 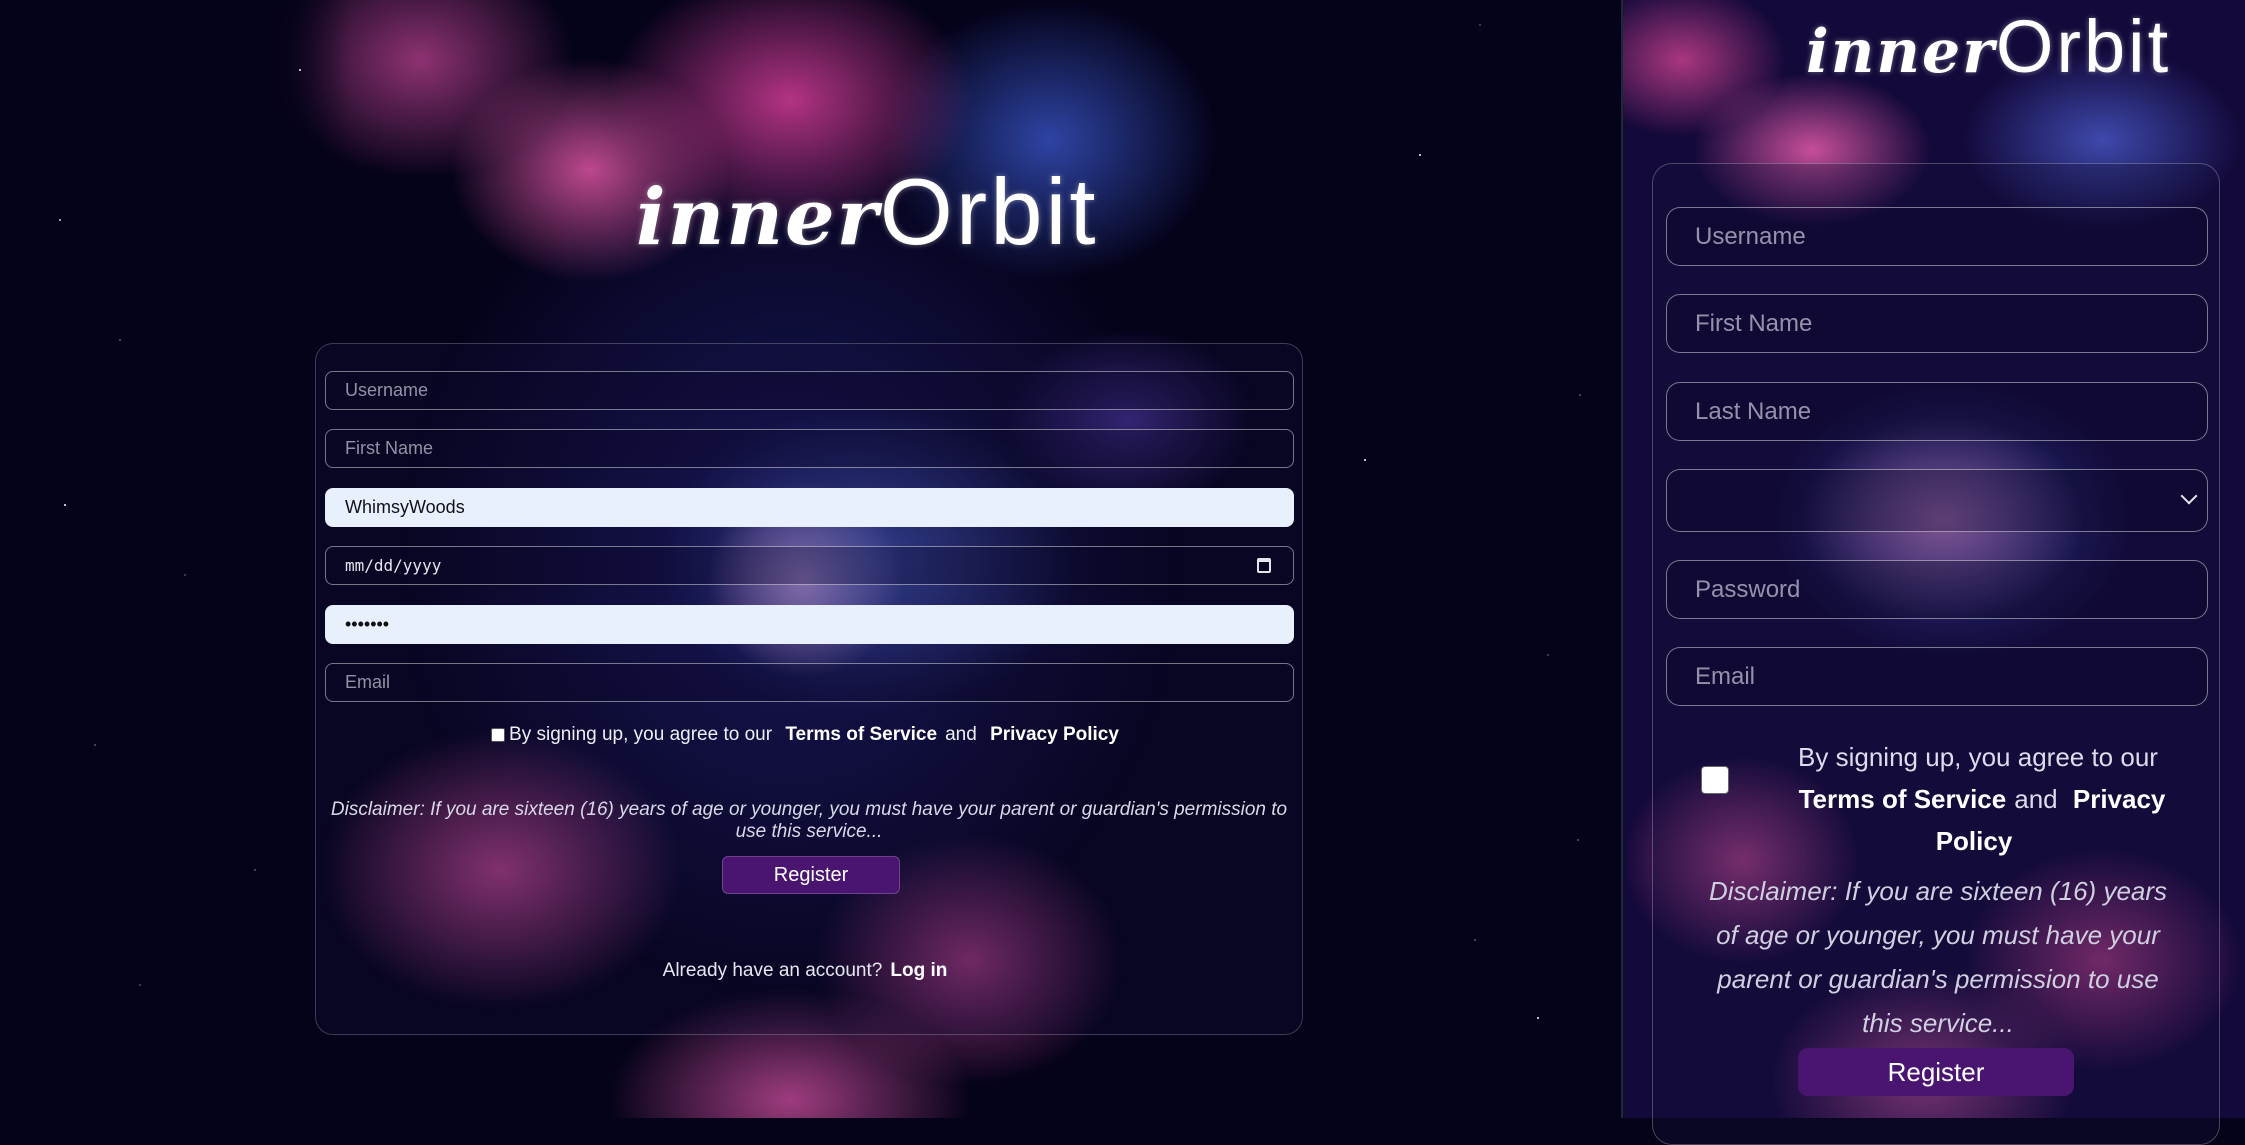 What do you see at coordinates (918, 970) in the screenshot?
I see `log-in-link: Log in` at bounding box center [918, 970].